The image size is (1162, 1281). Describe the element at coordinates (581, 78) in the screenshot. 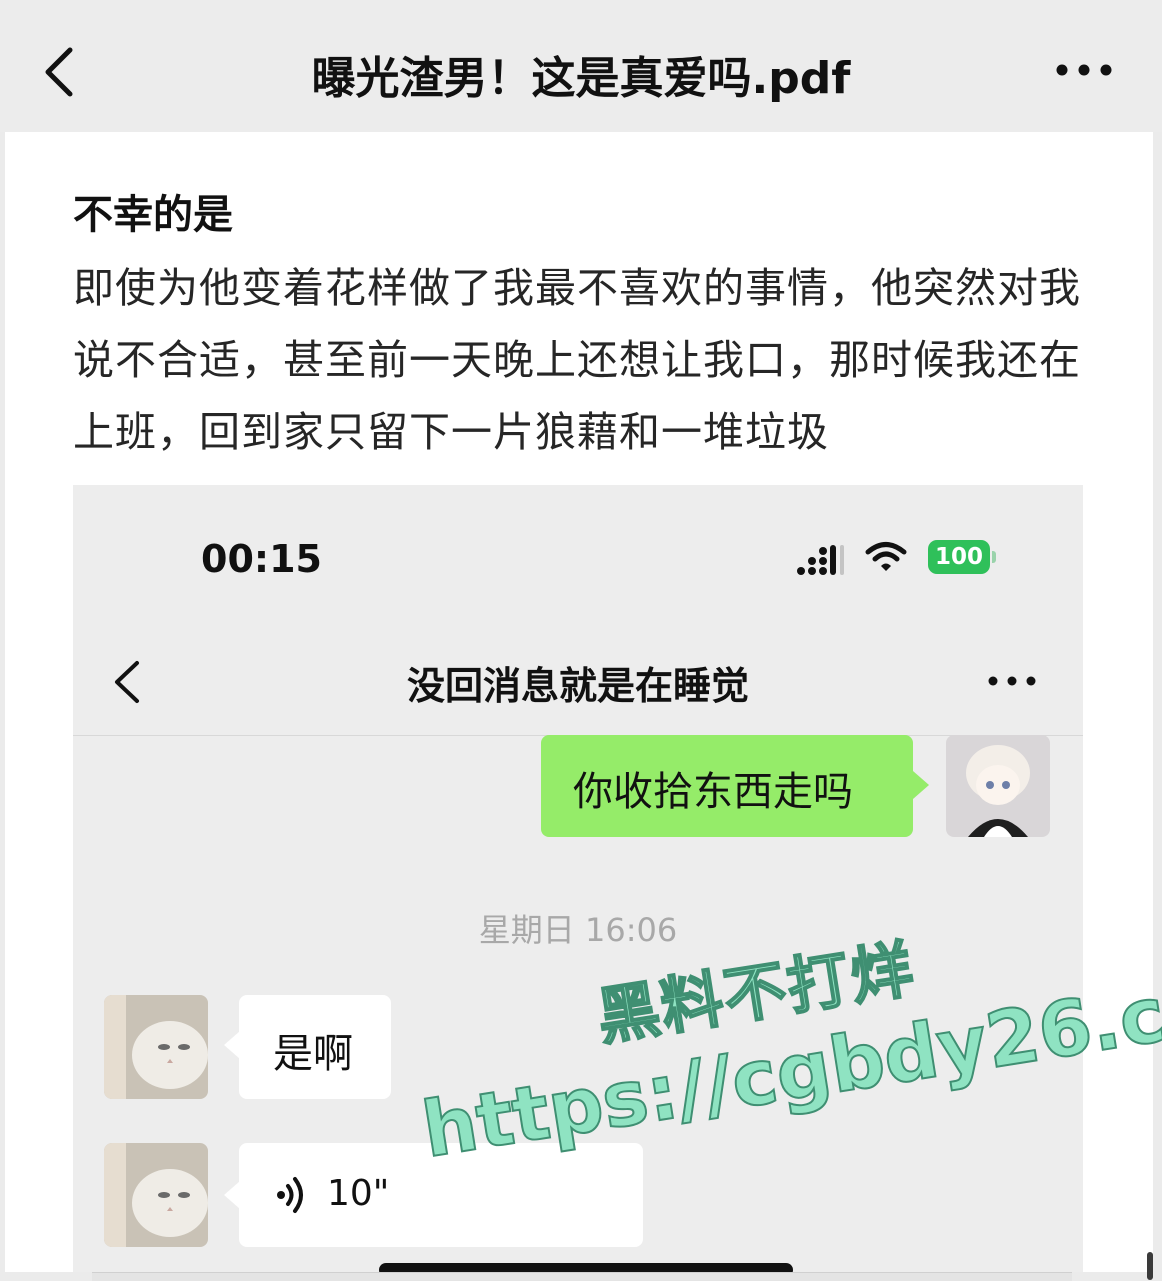

I see `document-title: 曝光渣男！这是真爱吗.pdf` at that location.